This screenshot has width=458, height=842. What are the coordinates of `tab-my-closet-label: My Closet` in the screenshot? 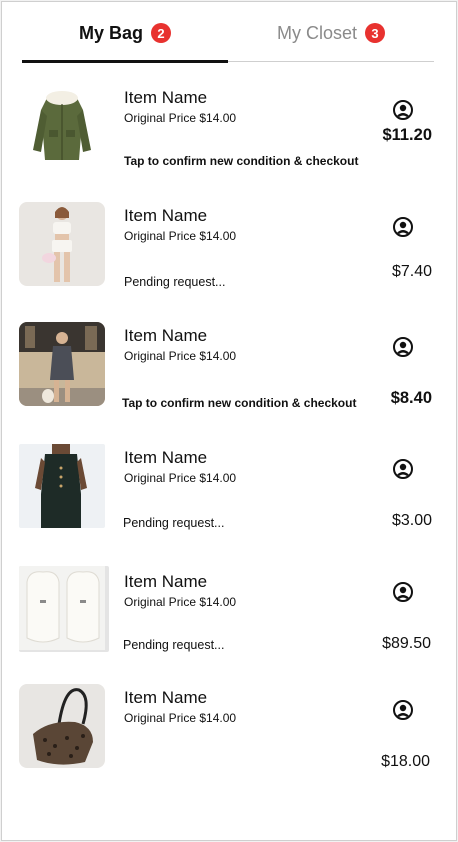 It's located at (316, 32).